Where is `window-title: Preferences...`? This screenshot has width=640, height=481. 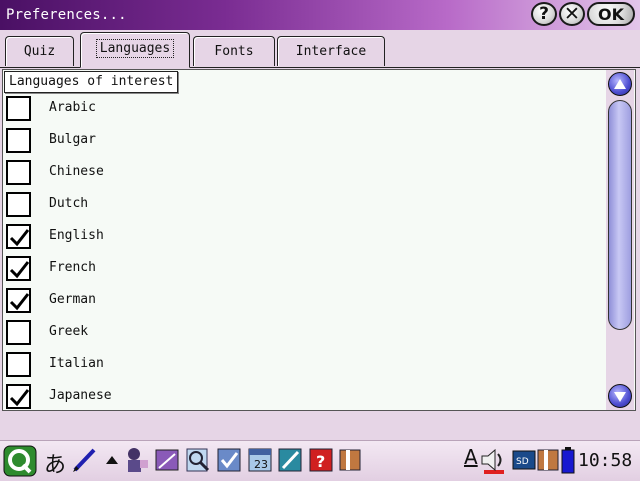 window-title: Preferences... is located at coordinates (66, 15).